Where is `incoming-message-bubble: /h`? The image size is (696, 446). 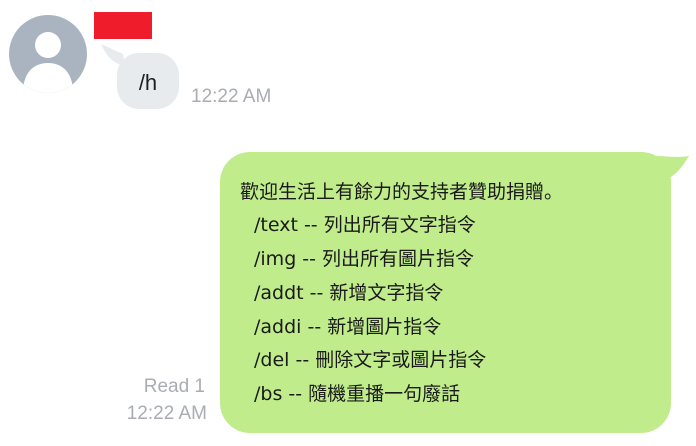 incoming-message-bubble: /h is located at coordinates (148, 81).